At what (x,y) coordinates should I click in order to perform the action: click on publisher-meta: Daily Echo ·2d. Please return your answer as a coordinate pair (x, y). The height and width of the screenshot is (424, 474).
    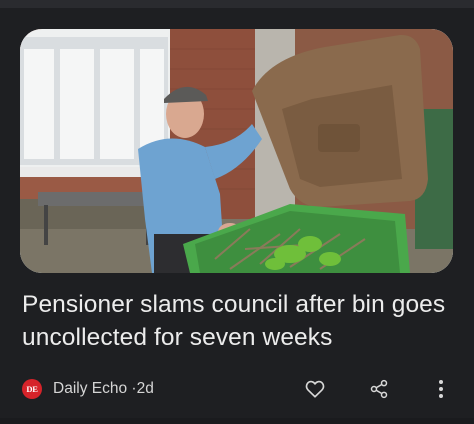
    Looking at the image, I should click on (103, 389).